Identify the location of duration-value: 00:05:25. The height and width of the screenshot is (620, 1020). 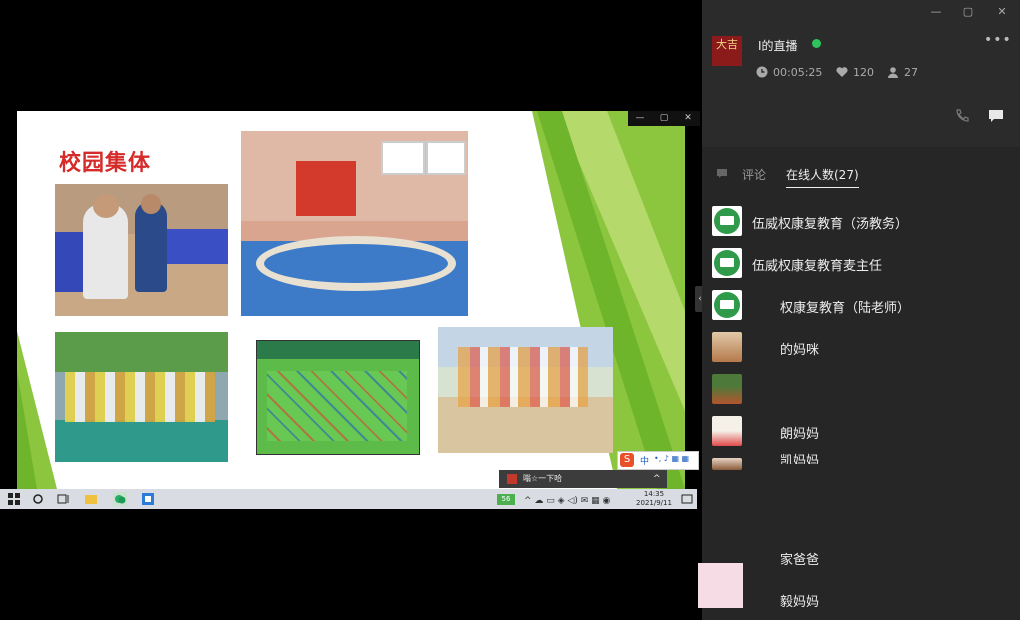
(798, 72).